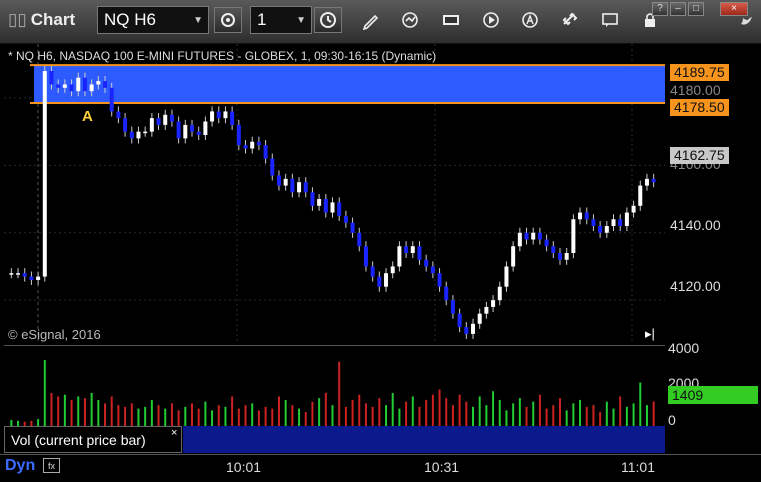 The height and width of the screenshot is (482, 761). I want to click on study-close-icon: ×, so click(174, 433).